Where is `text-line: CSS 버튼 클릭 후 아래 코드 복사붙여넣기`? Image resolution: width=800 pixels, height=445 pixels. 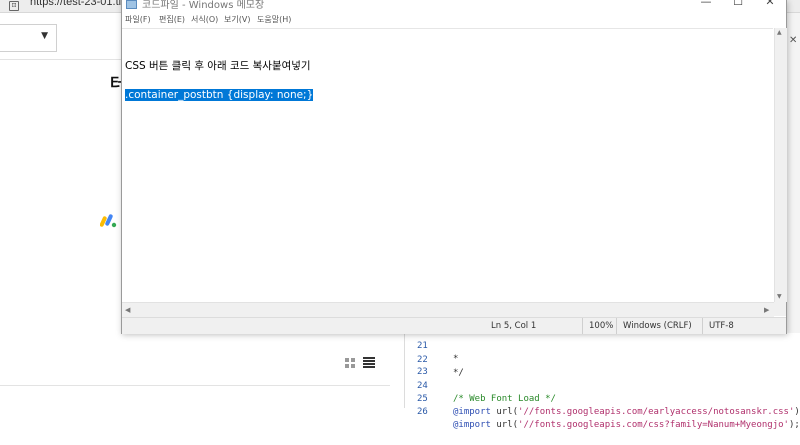 text-line: CSS 버튼 클릭 후 아래 코드 복사붙여넣기 is located at coordinates (218, 66).